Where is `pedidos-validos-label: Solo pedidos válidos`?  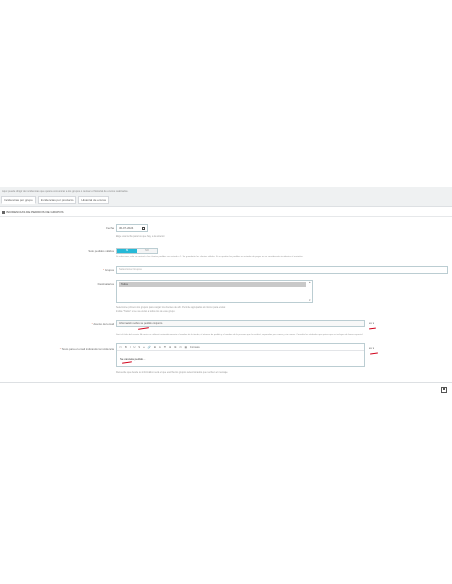 pedidos-validos-label: Solo pedidos válidos is located at coordinates (101, 251).